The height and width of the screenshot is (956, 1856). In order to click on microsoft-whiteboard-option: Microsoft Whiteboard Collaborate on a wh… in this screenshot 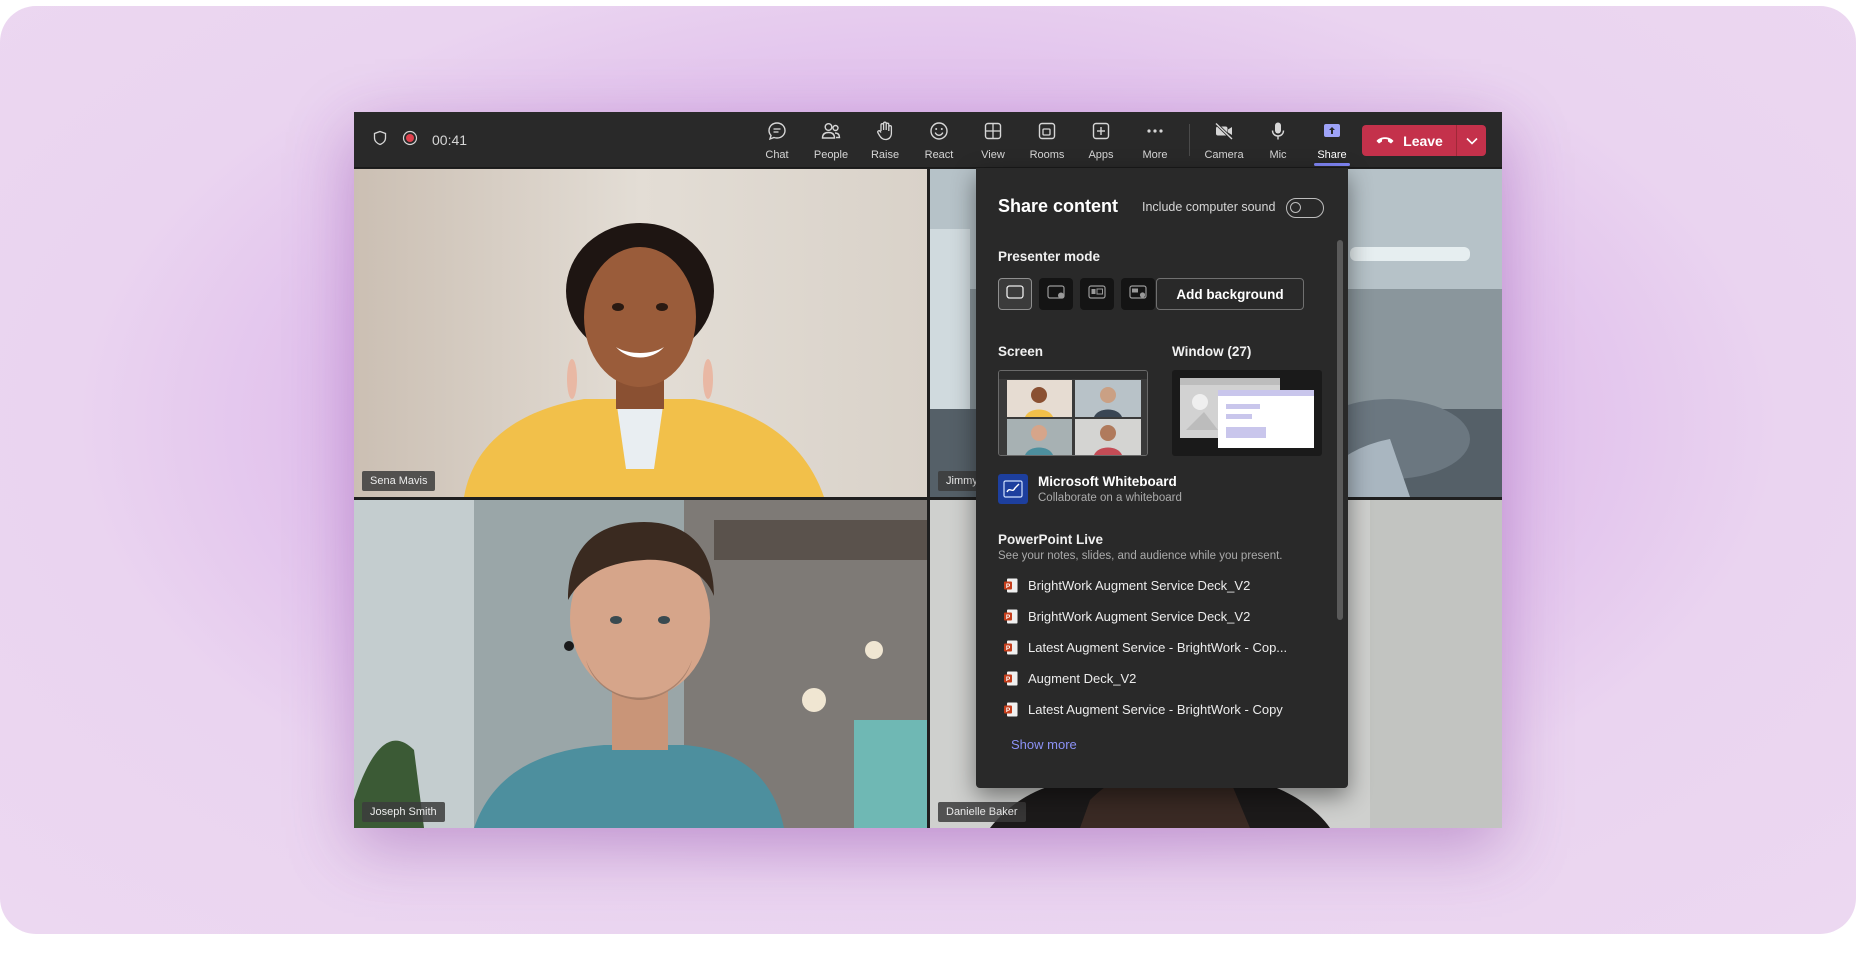, I will do `click(1090, 489)`.